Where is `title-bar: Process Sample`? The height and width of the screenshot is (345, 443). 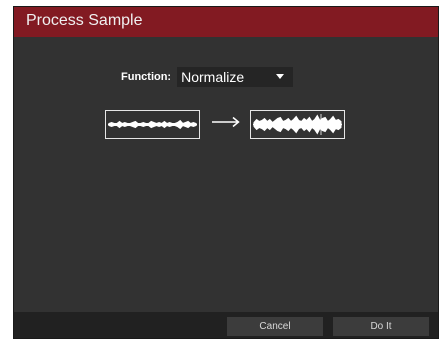 title-bar: Process Sample is located at coordinates (226, 22).